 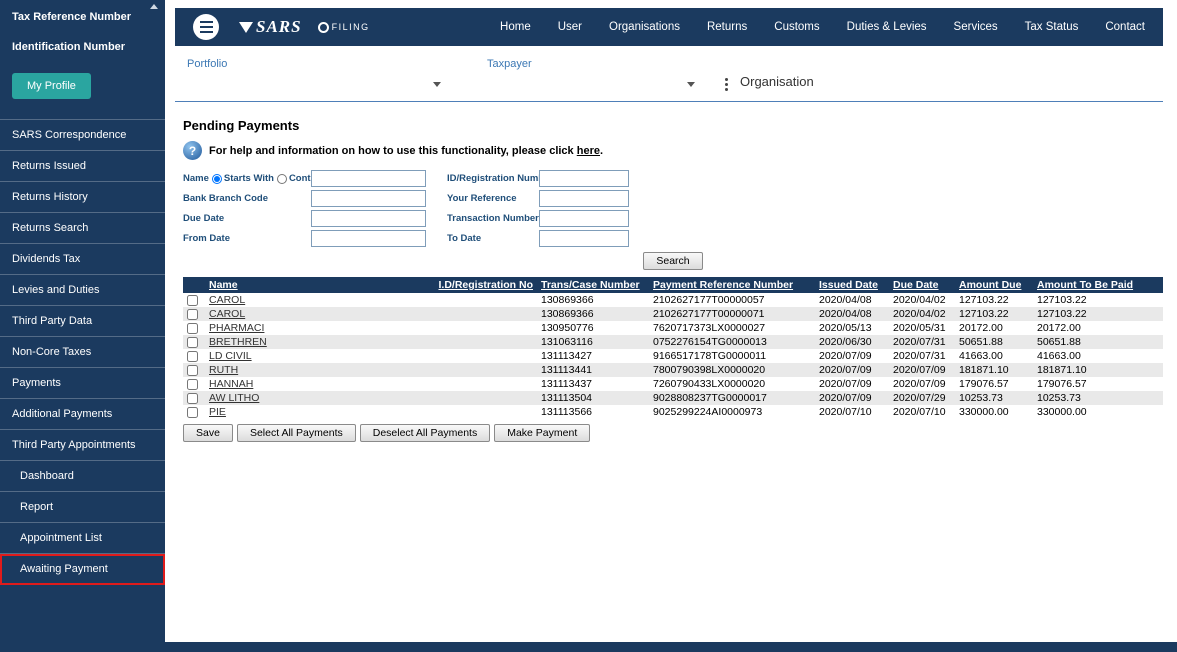 What do you see at coordinates (230, 356) in the screenshot?
I see `taxpayer-name-link: LD CIVIL` at bounding box center [230, 356].